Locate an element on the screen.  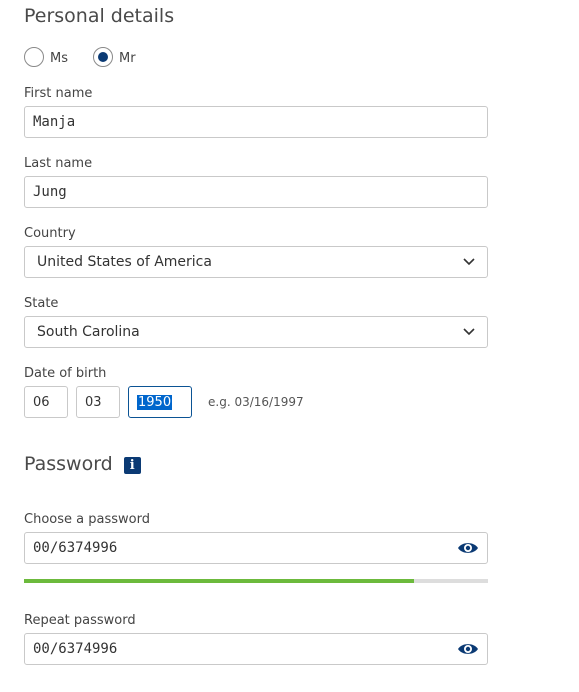
dob-year-value: 1950 is located at coordinates (155, 402).